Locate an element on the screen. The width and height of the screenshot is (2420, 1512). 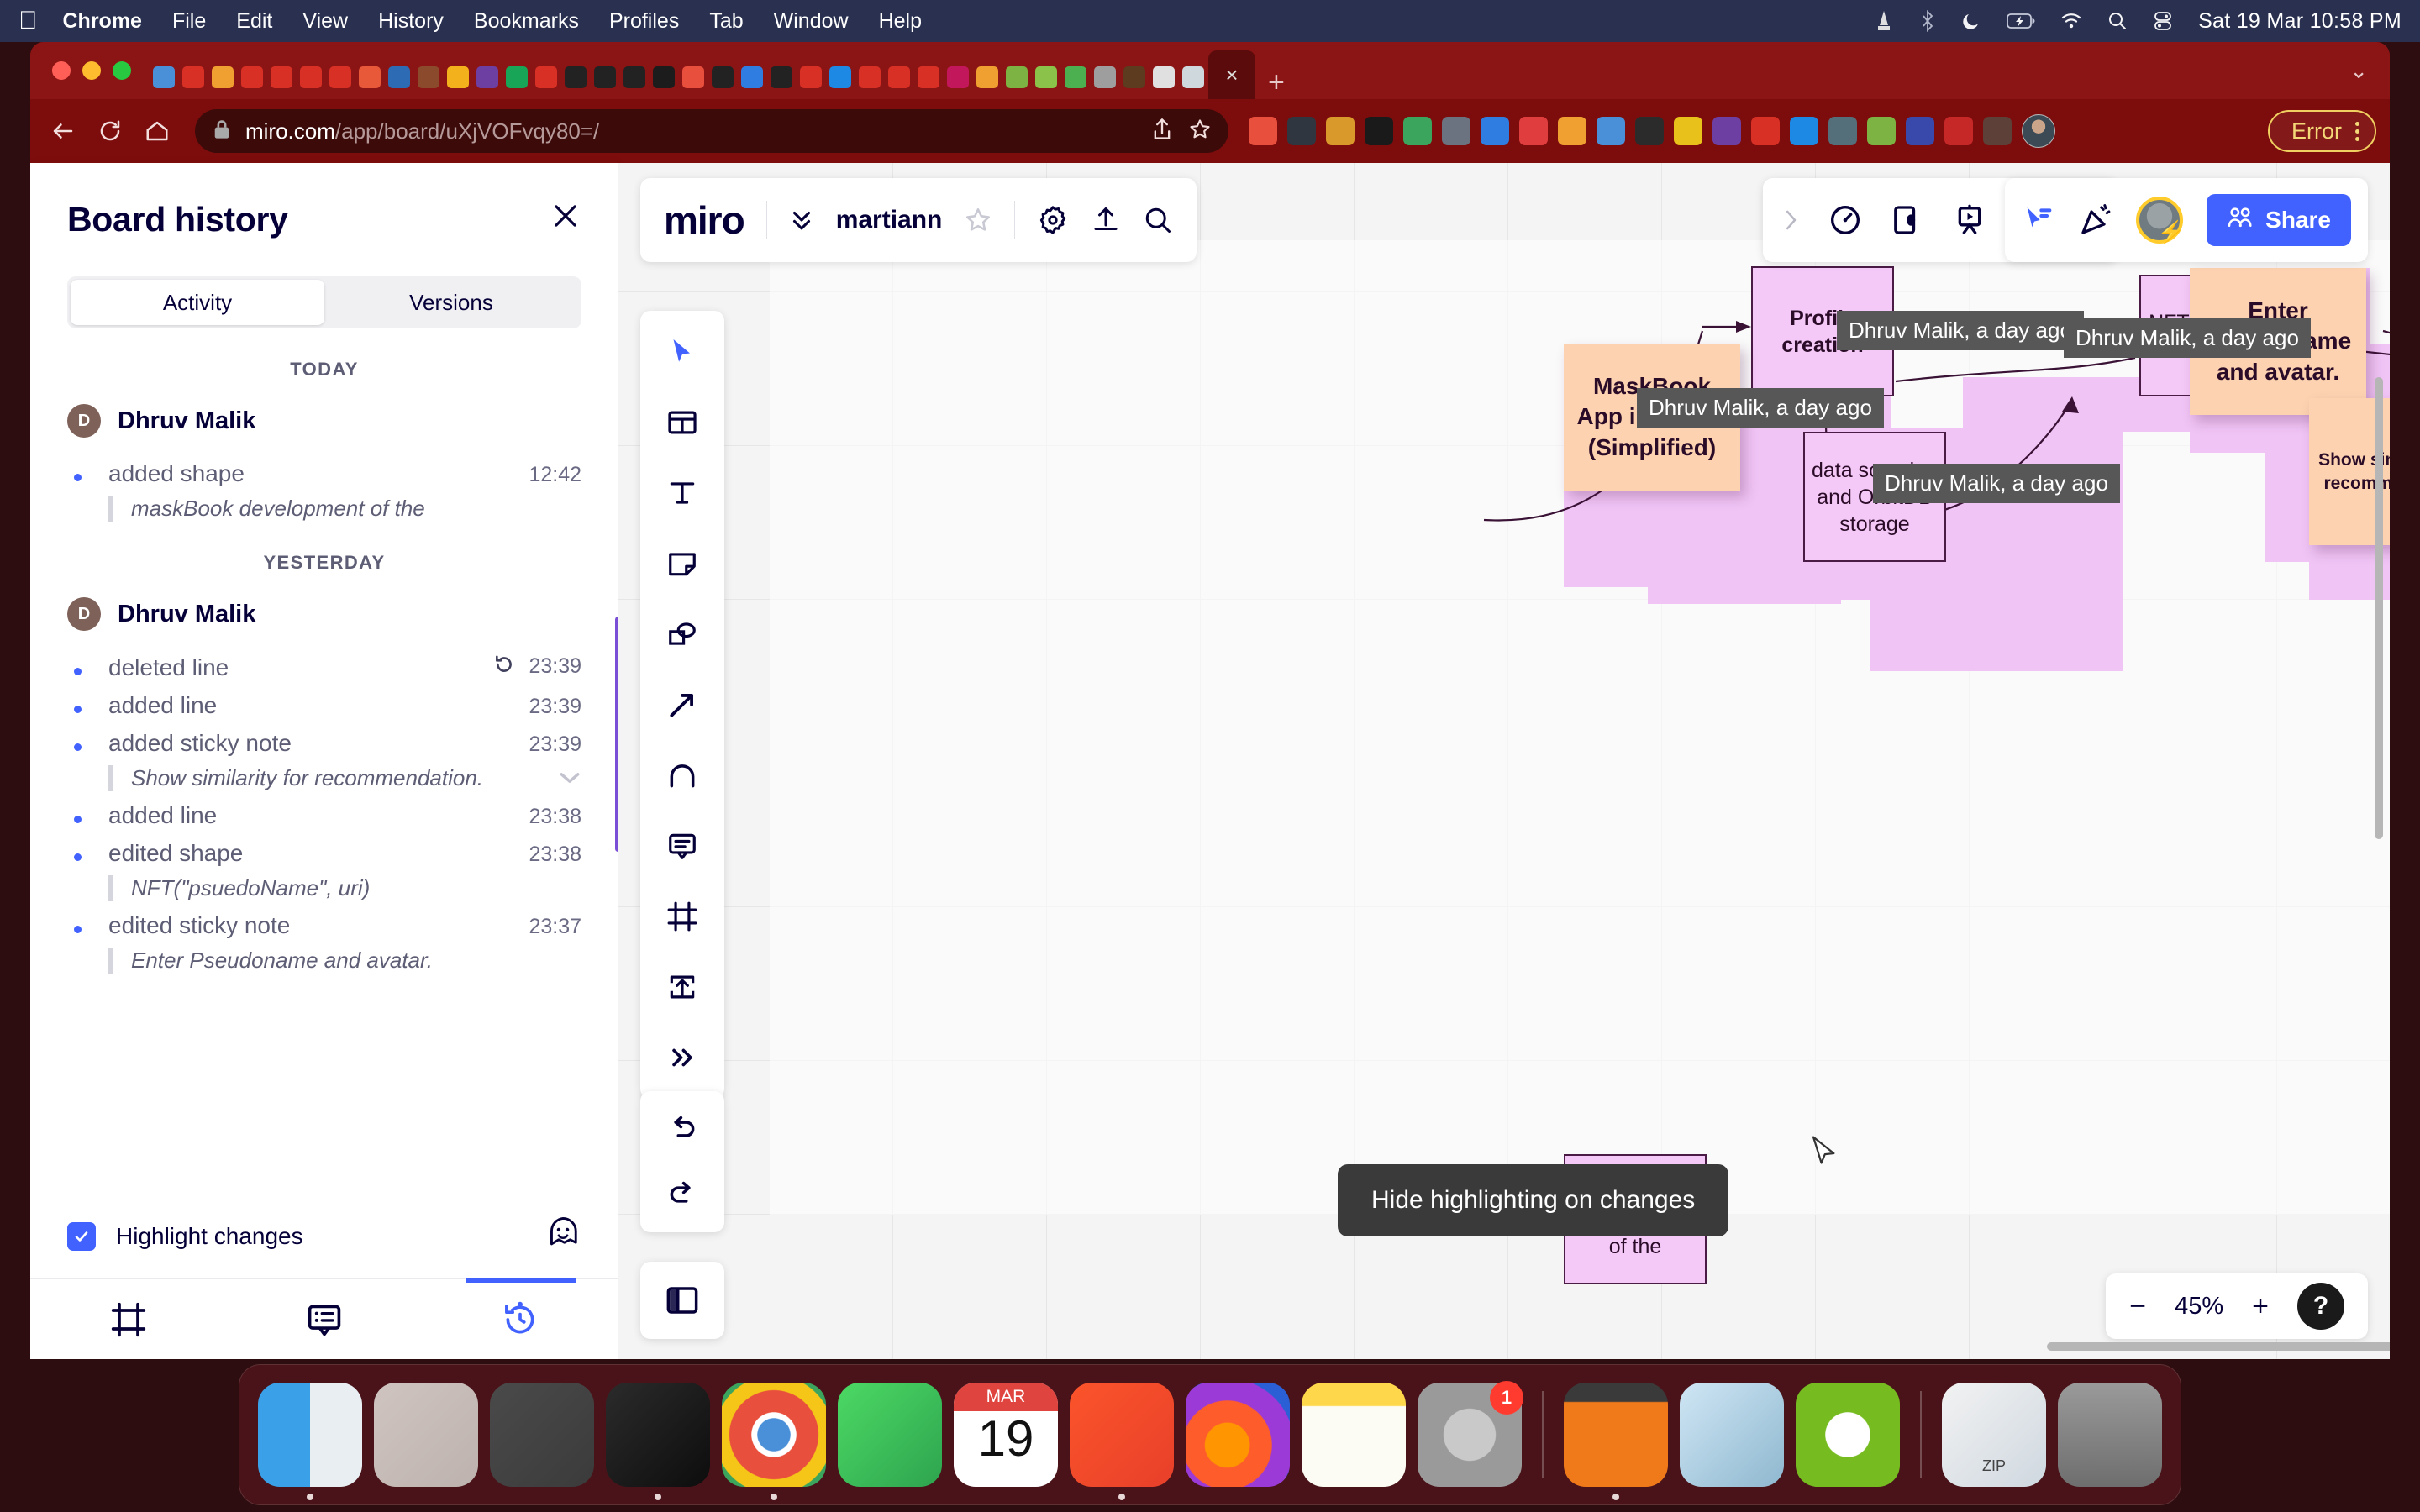
presentation-icon is located at coordinates (1970, 220).